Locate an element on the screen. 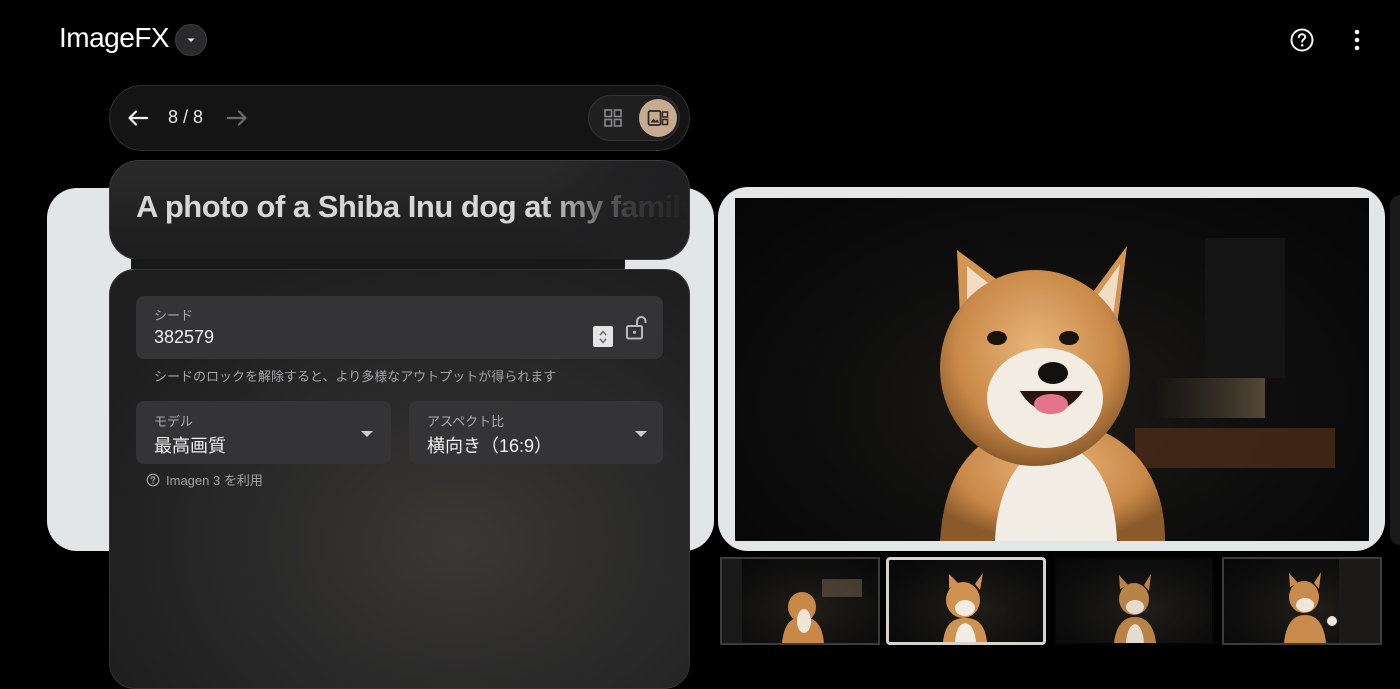  aspect-ratio-label: アスペクト比 is located at coordinates (466, 421).